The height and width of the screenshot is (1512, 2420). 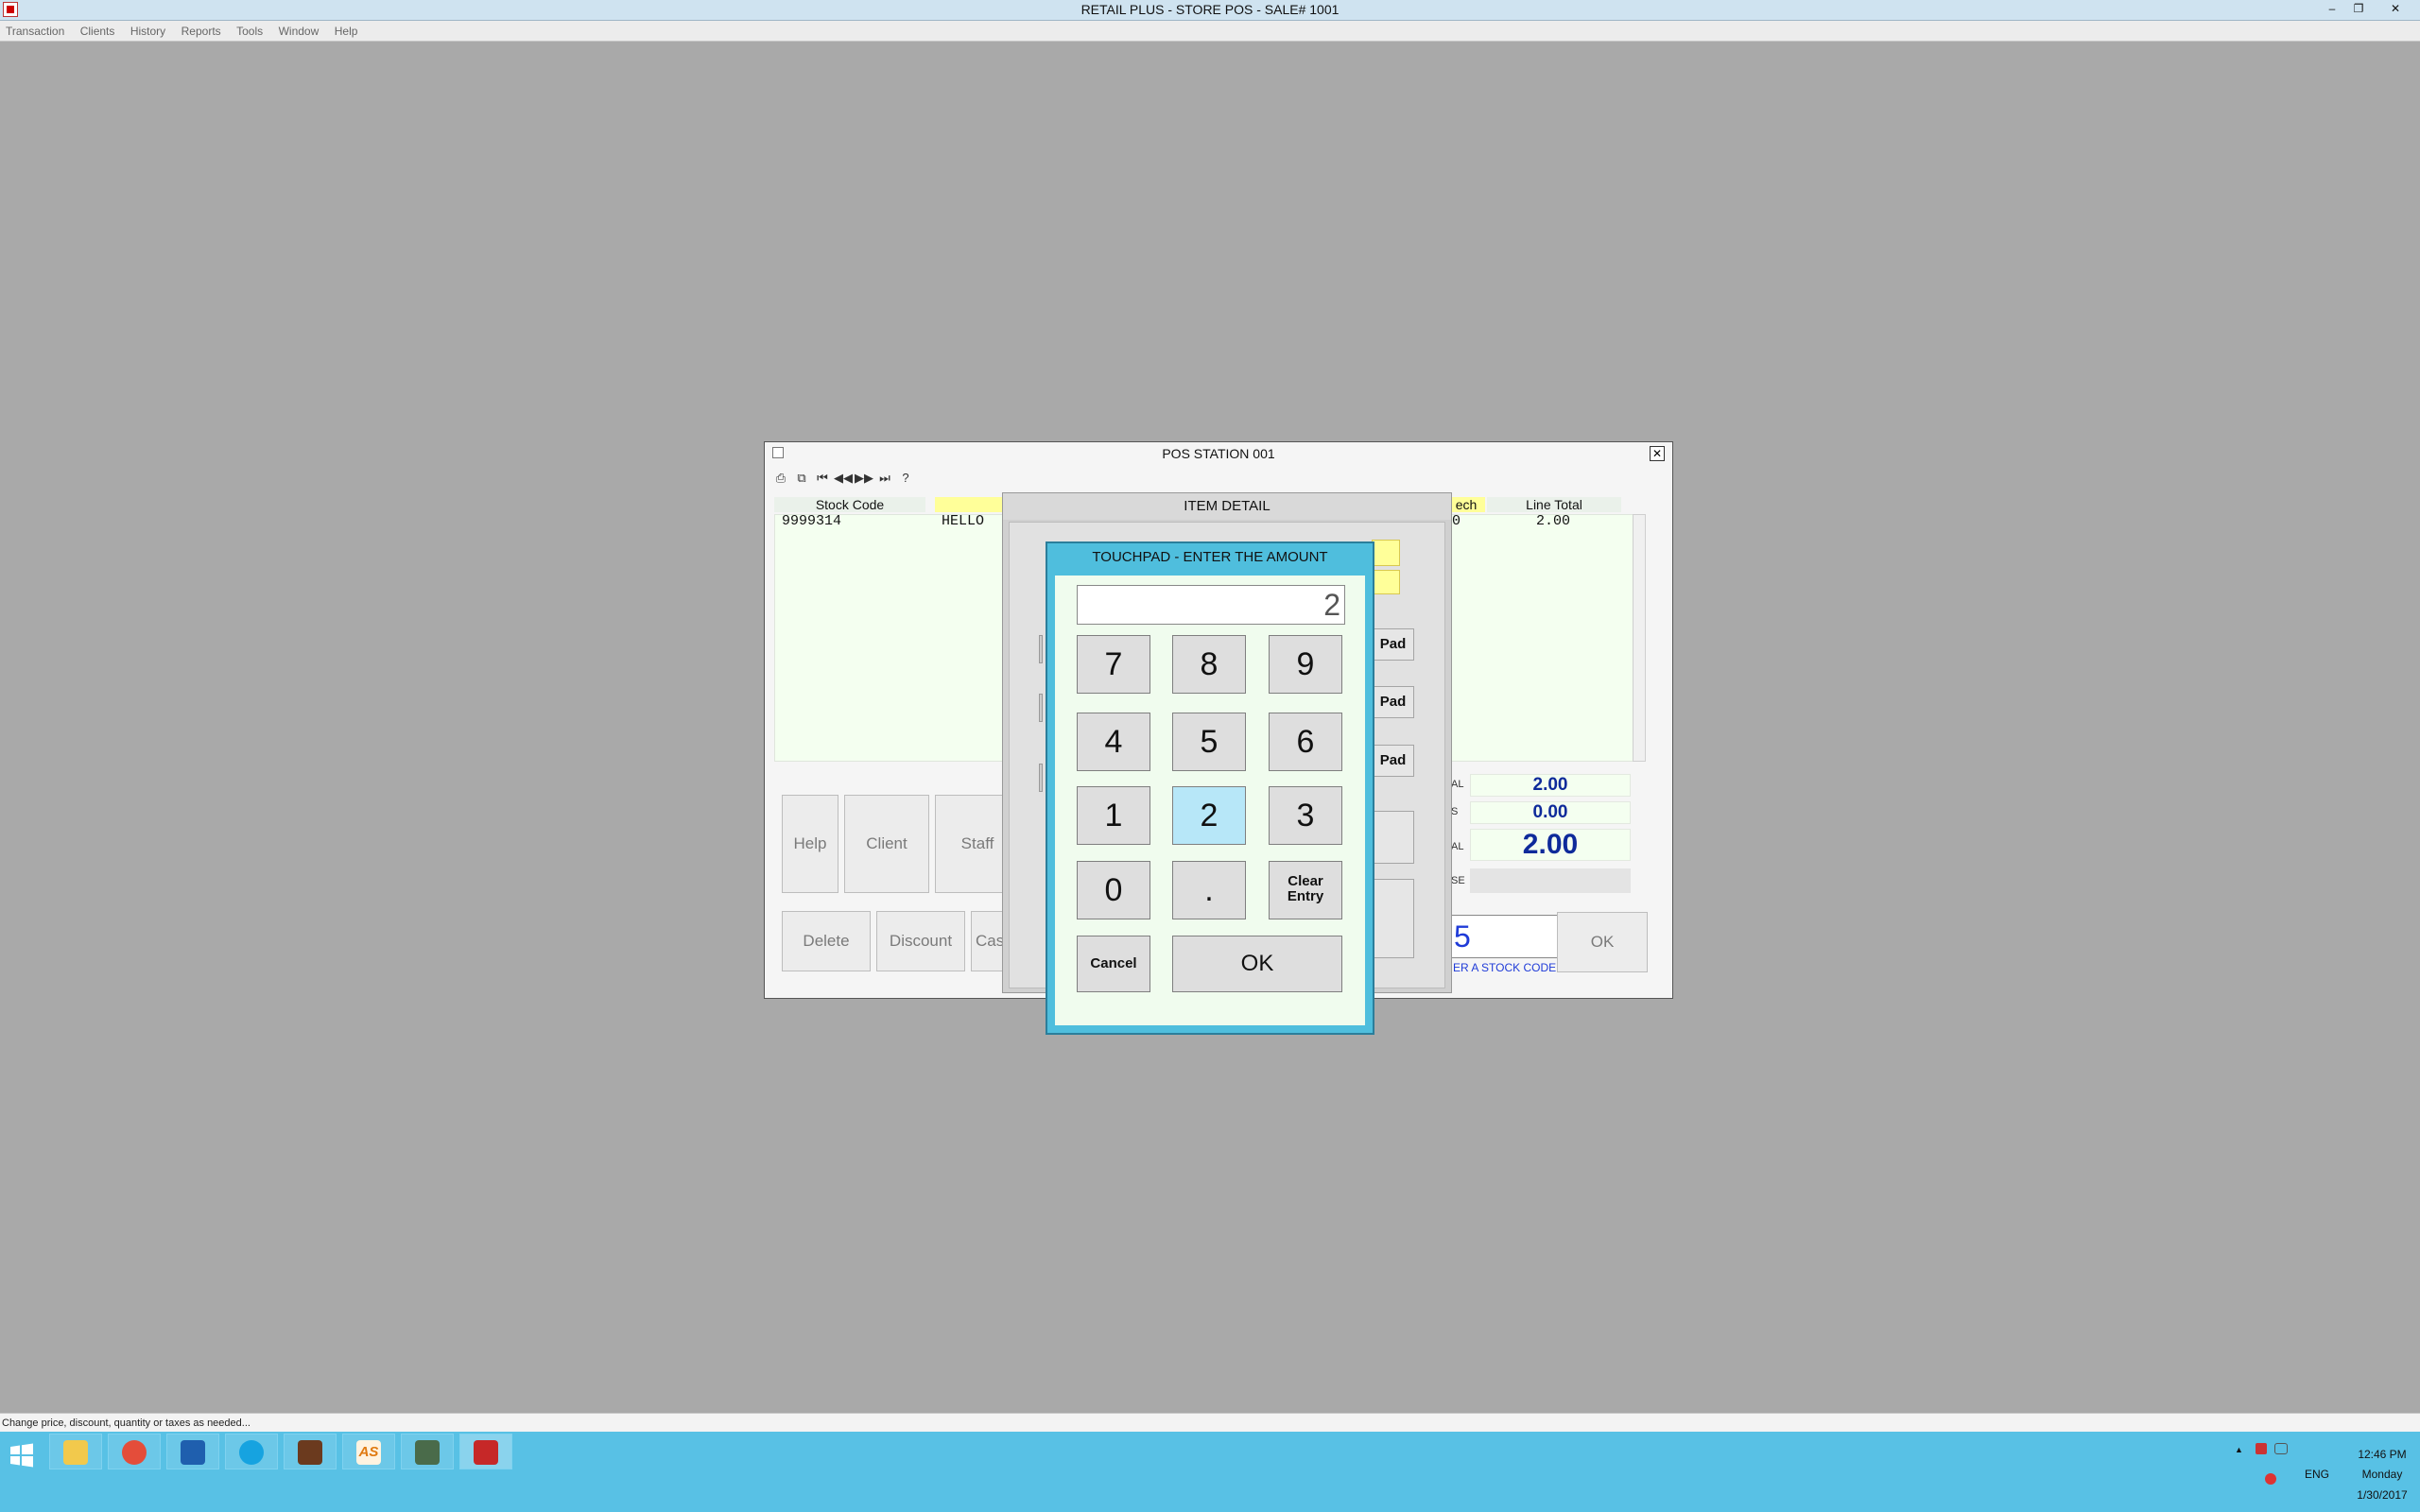 I want to click on tray-expand-icon: ▲, so click(x=2239, y=1449).